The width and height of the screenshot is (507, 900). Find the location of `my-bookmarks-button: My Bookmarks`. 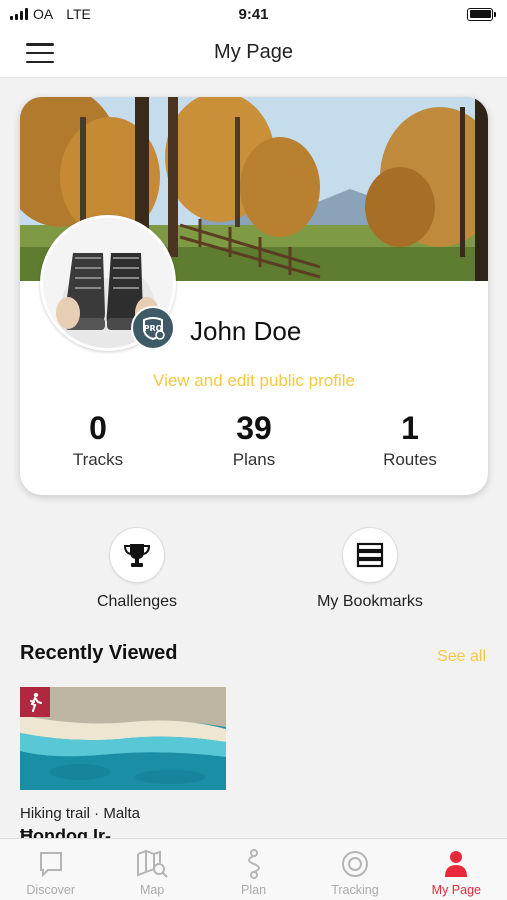

my-bookmarks-button: My Bookmarks is located at coordinates (370, 569).